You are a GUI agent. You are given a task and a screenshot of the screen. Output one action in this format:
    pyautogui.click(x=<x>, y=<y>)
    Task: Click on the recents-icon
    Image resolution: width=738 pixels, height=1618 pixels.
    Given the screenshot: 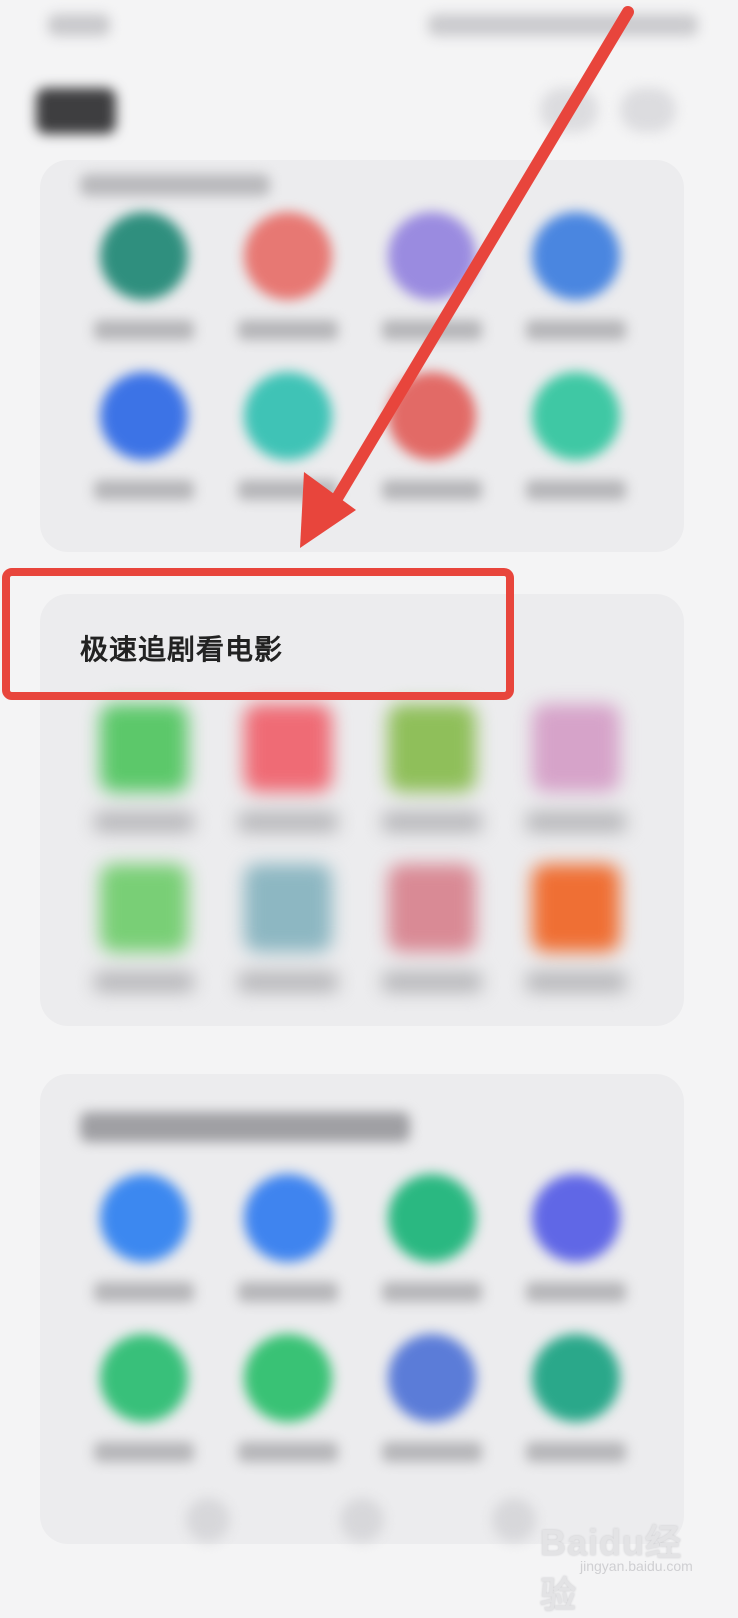 What is the action you would take?
    pyautogui.click(x=514, y=1520)
    